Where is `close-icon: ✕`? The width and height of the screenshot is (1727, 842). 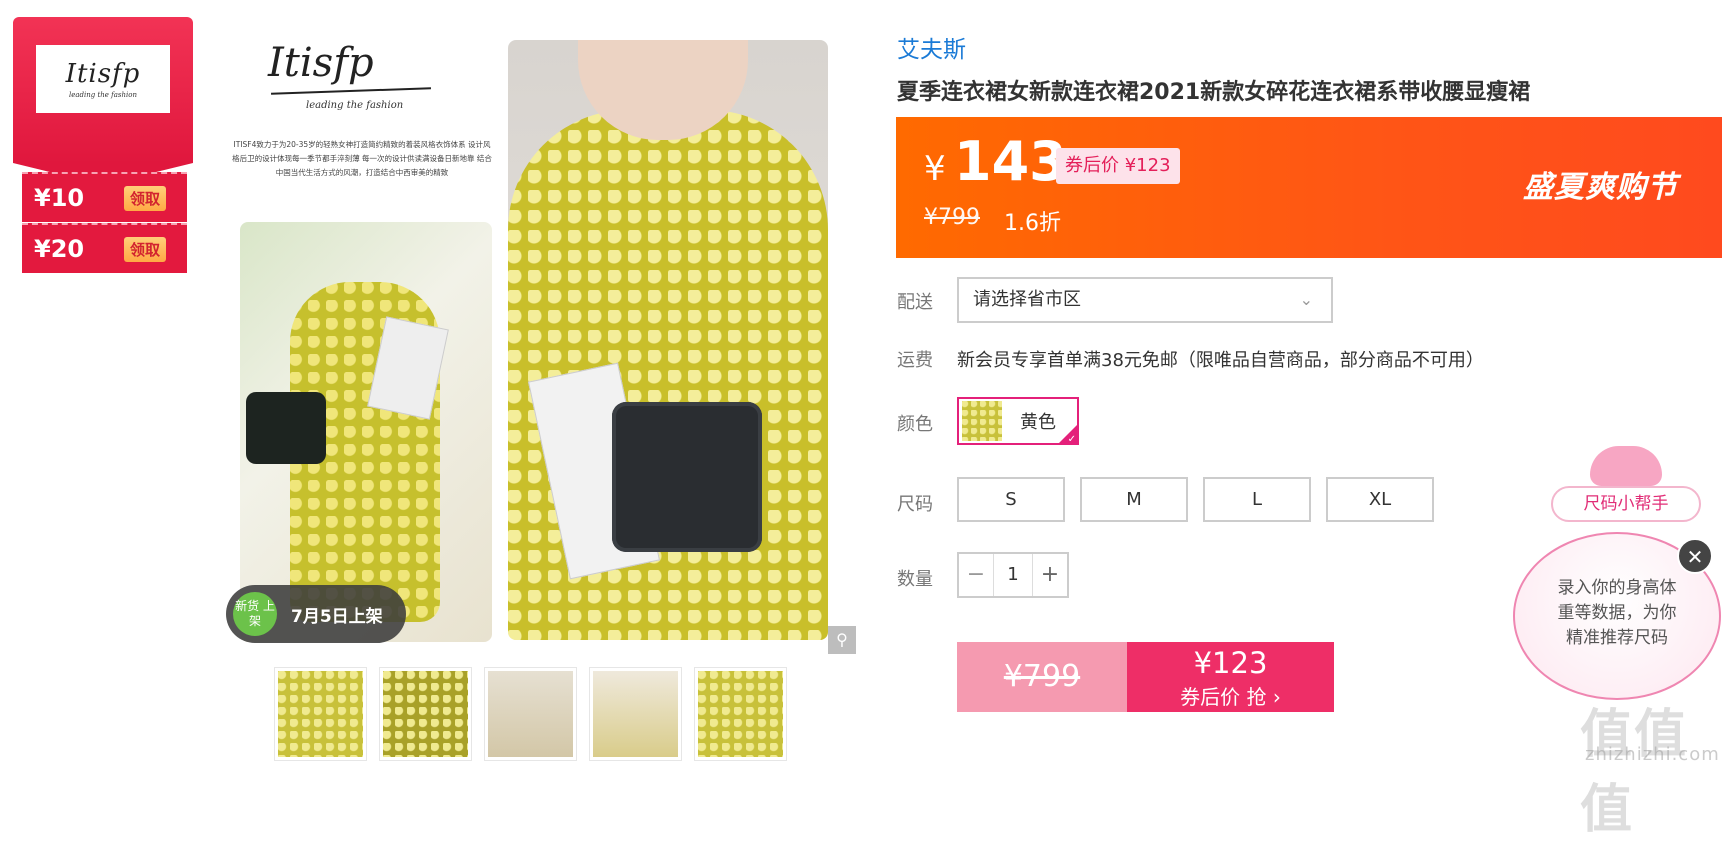
close-icon: ✕ is located at coordinates (1695, 556).